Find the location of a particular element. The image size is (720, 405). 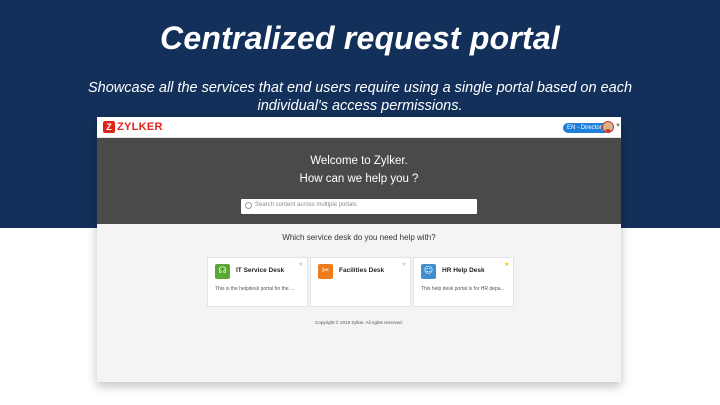

search-input: Search content across multiple portals is located at coordinates (359, 206).